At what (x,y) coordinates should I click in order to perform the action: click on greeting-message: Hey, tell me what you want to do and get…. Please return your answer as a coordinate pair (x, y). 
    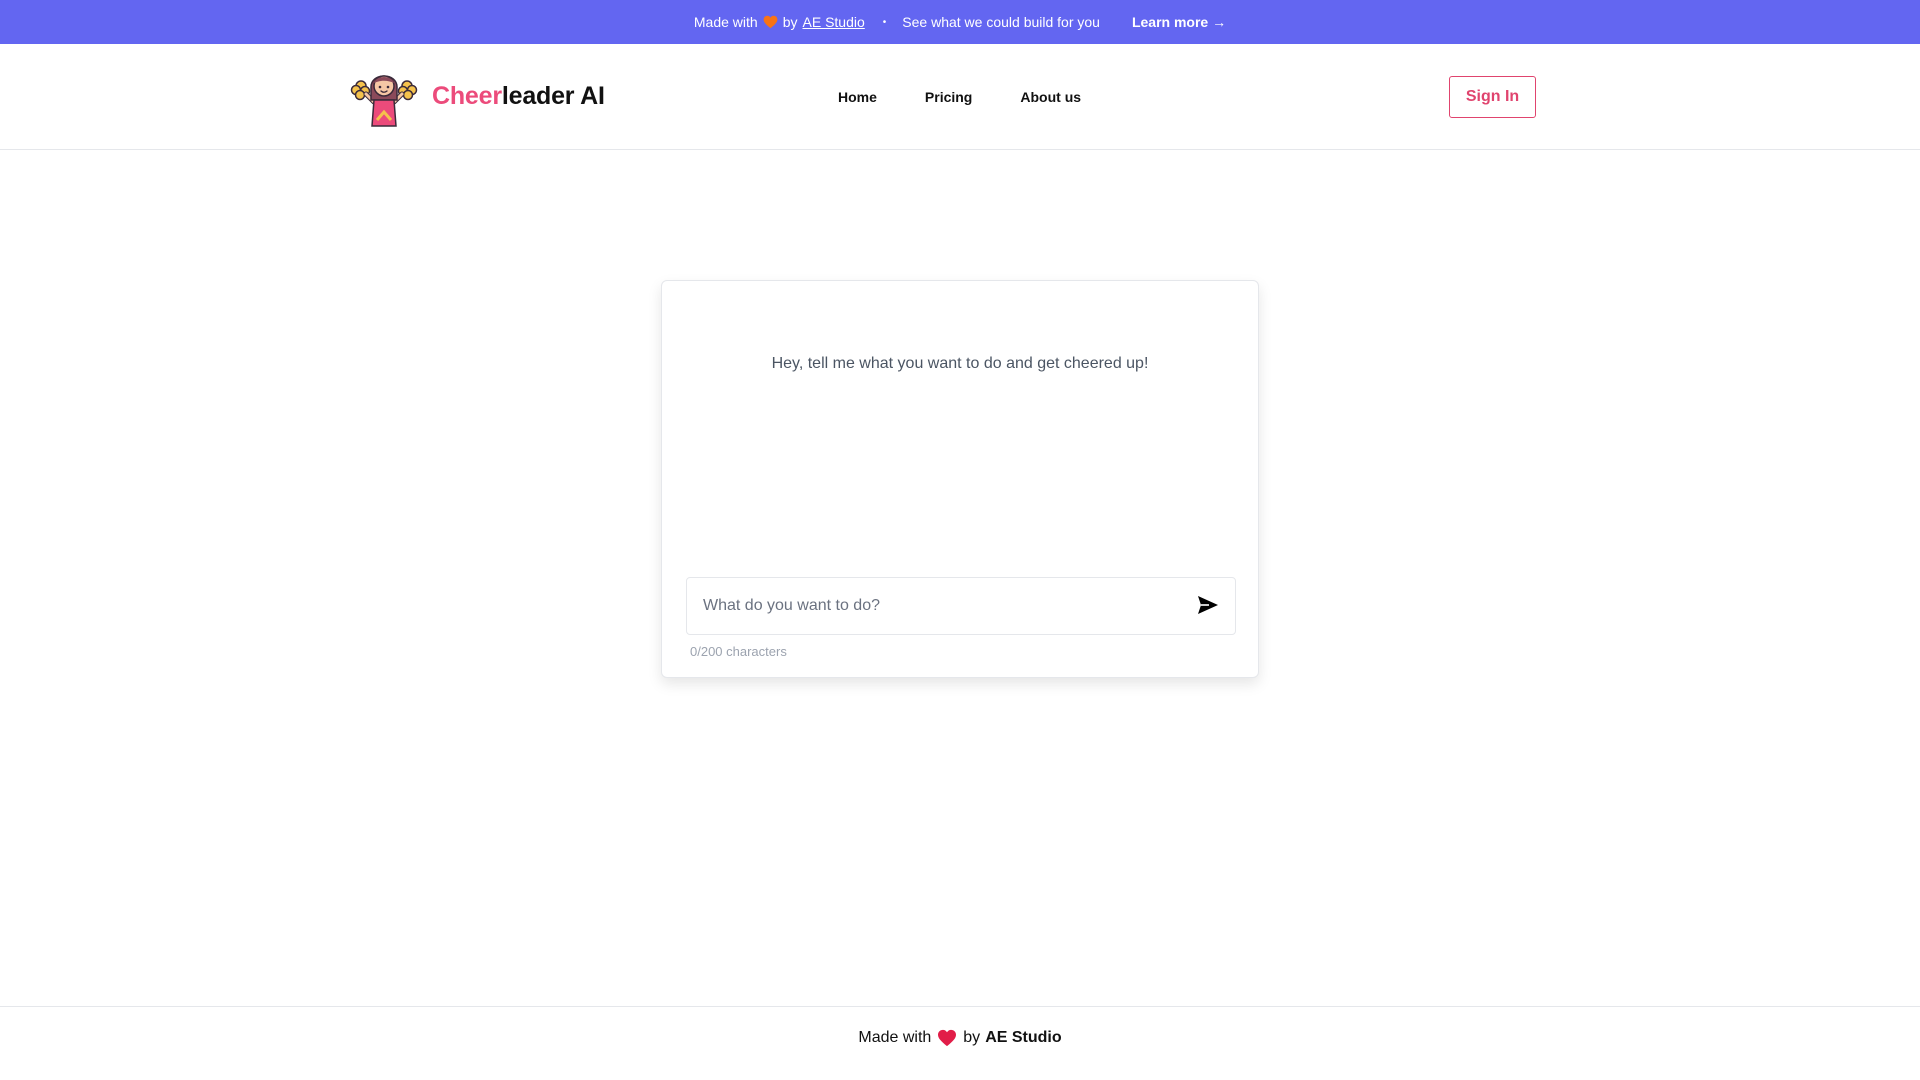
    Looking at the image, I should click on (960, 363).